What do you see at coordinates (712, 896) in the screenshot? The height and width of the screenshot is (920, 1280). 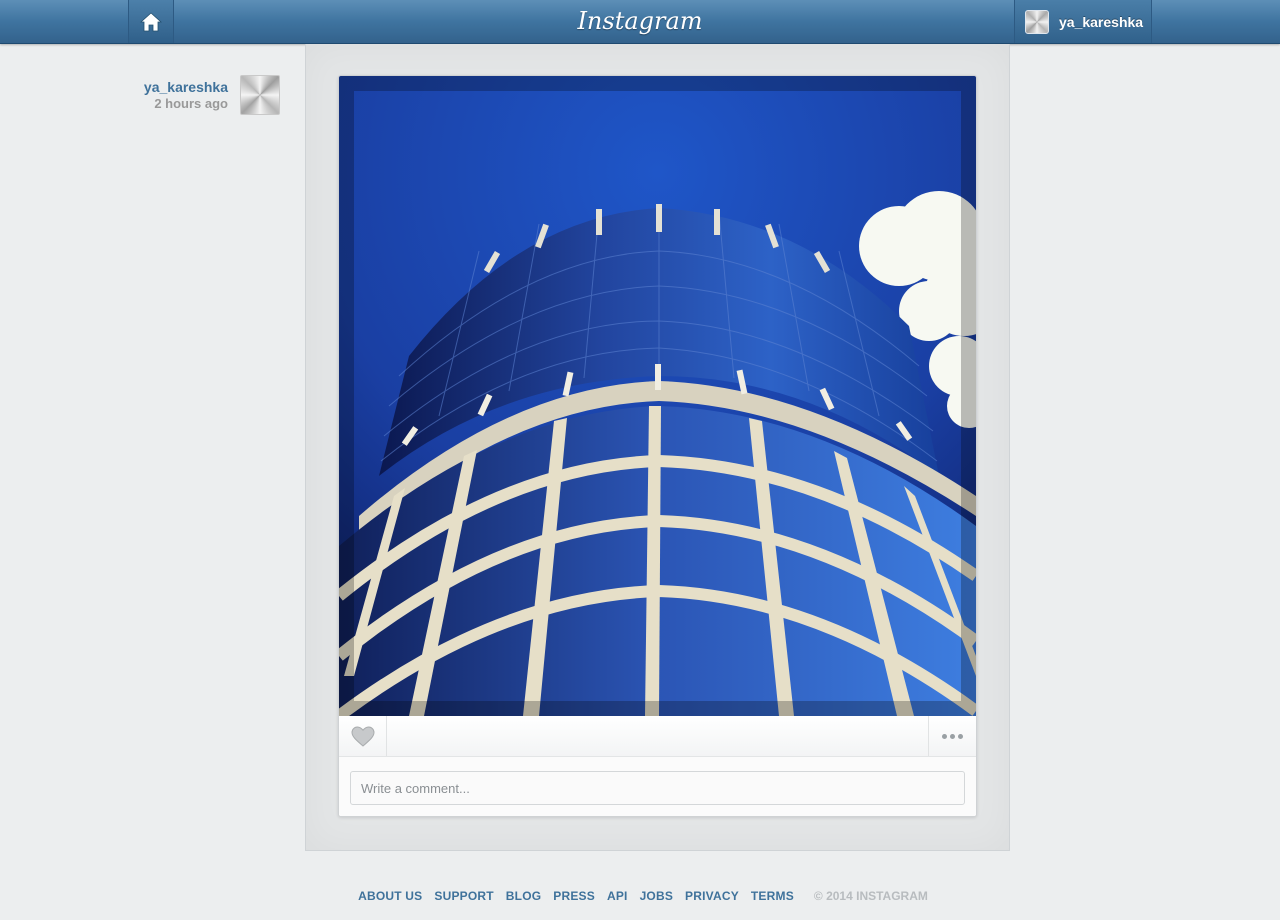 I see `footer-link-privacy: PRIVACY` at bounding box center [712, 896].